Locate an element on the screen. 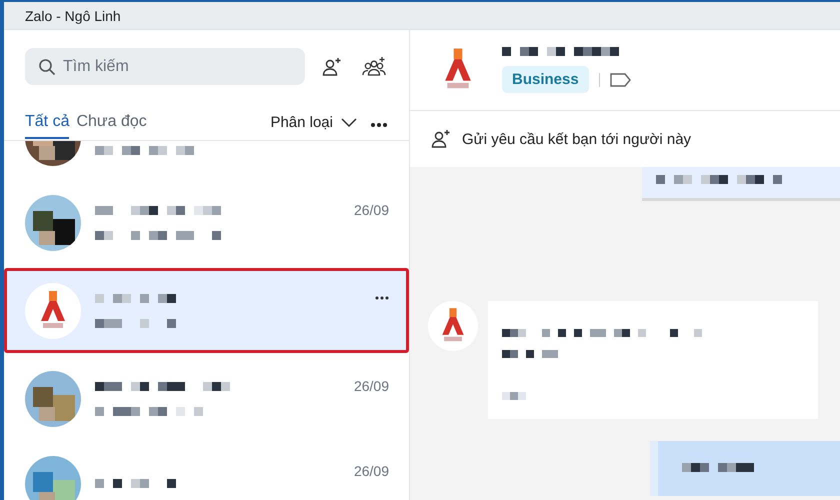 The image size is (840, 500). tag-icon is located at coordinates (621, 79).